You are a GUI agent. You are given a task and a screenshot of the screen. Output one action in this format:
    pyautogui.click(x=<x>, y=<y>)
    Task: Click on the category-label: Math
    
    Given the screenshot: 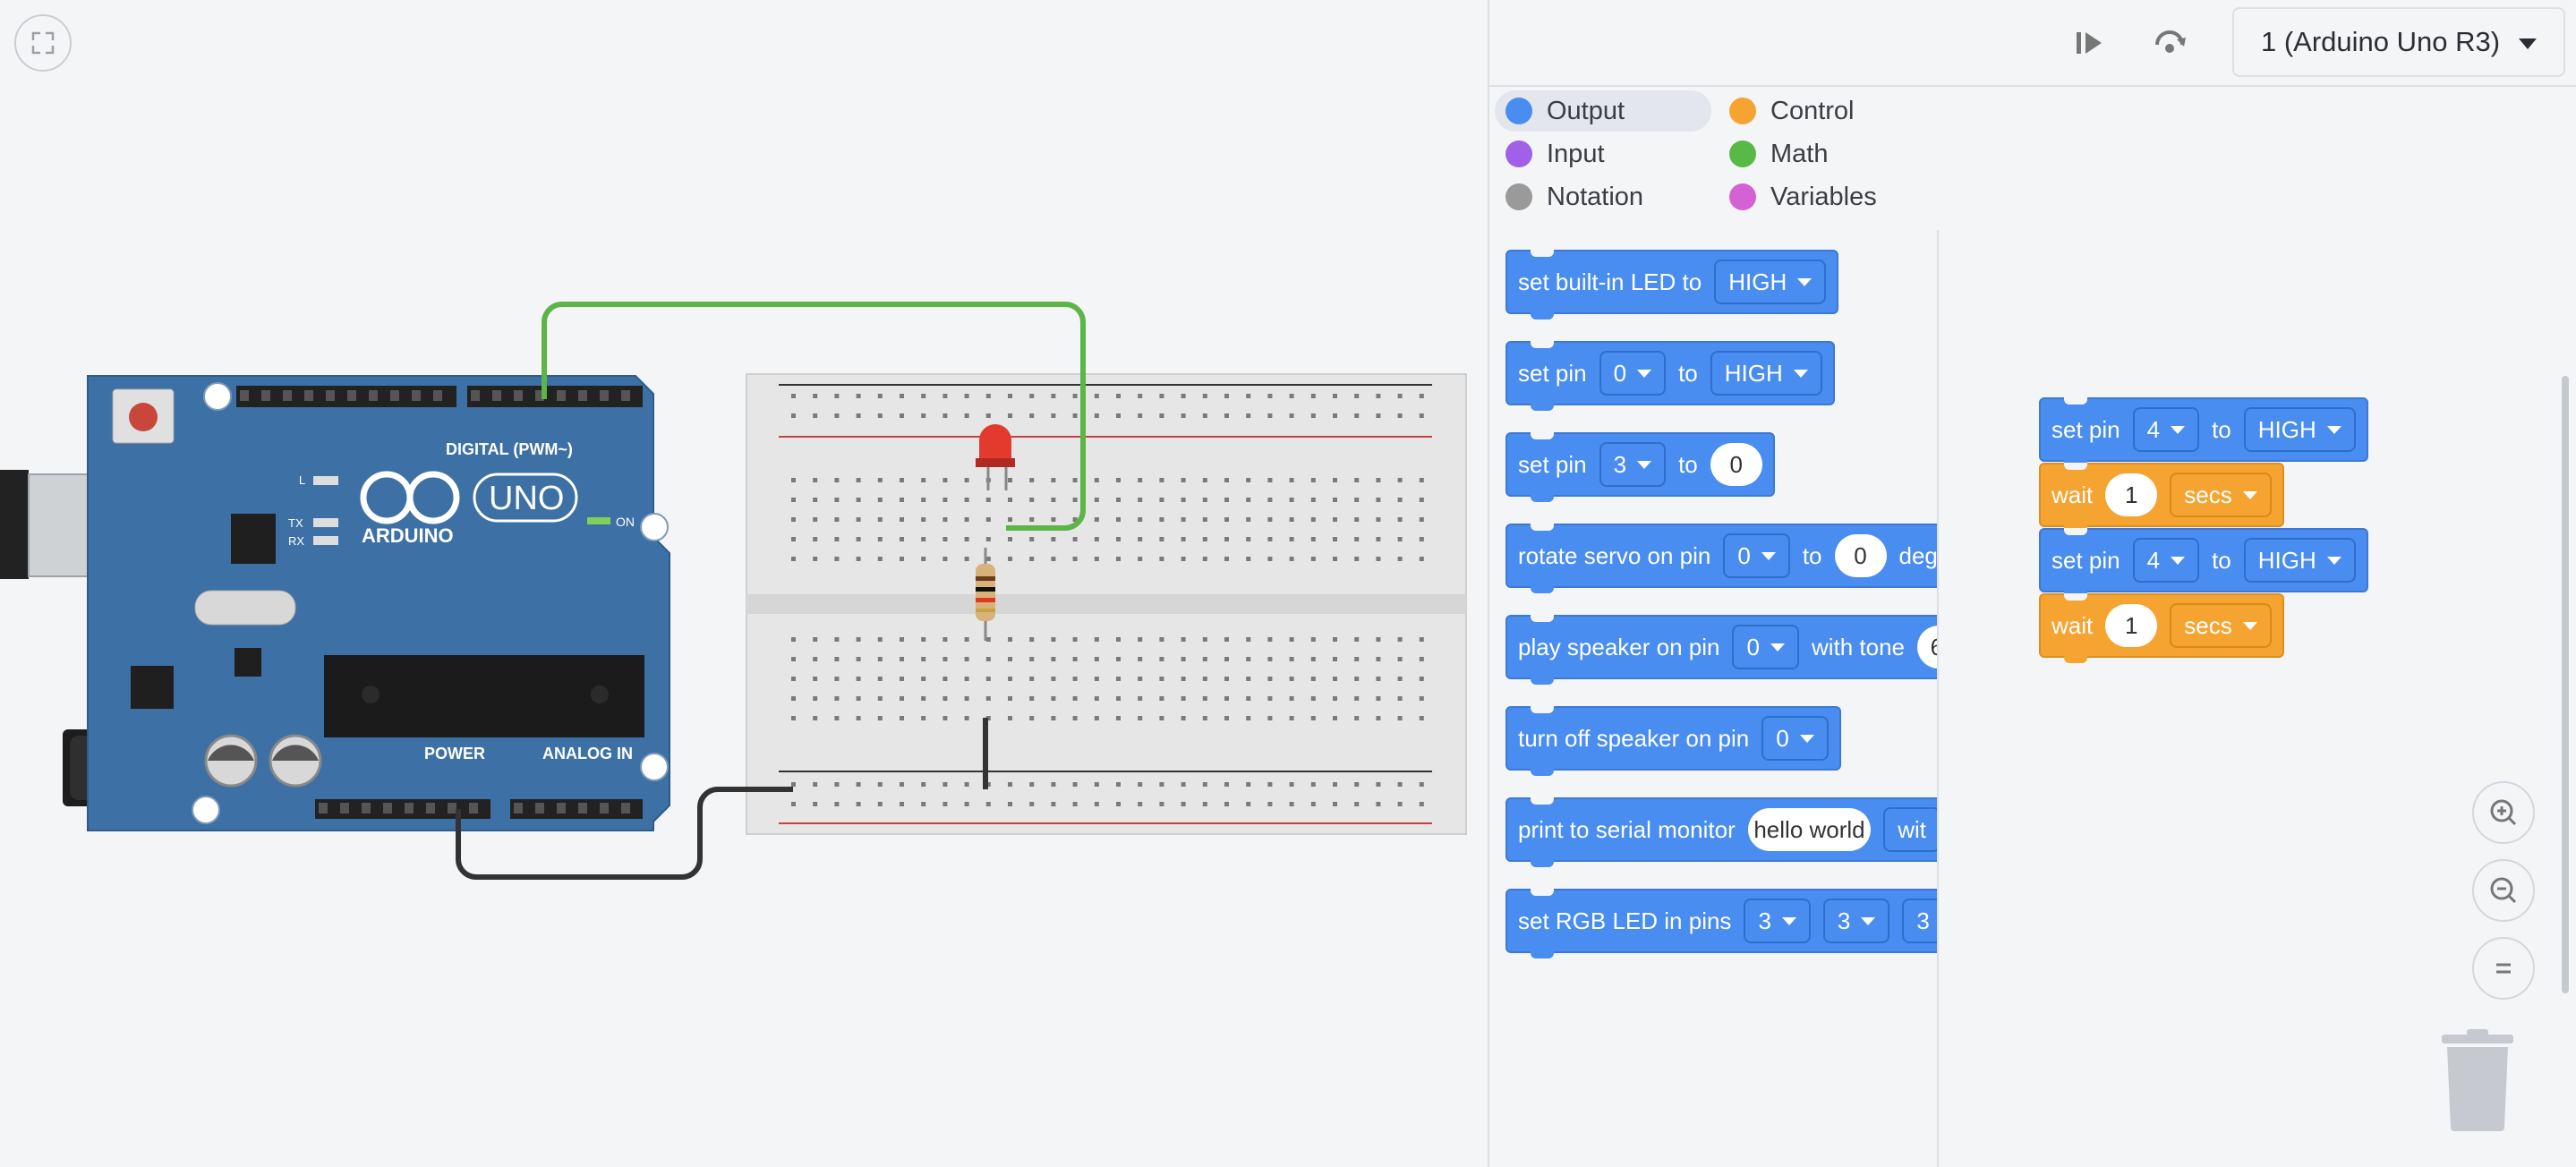 What is the action you would take?
    pyautogui.click(x=1799, y=153)
    